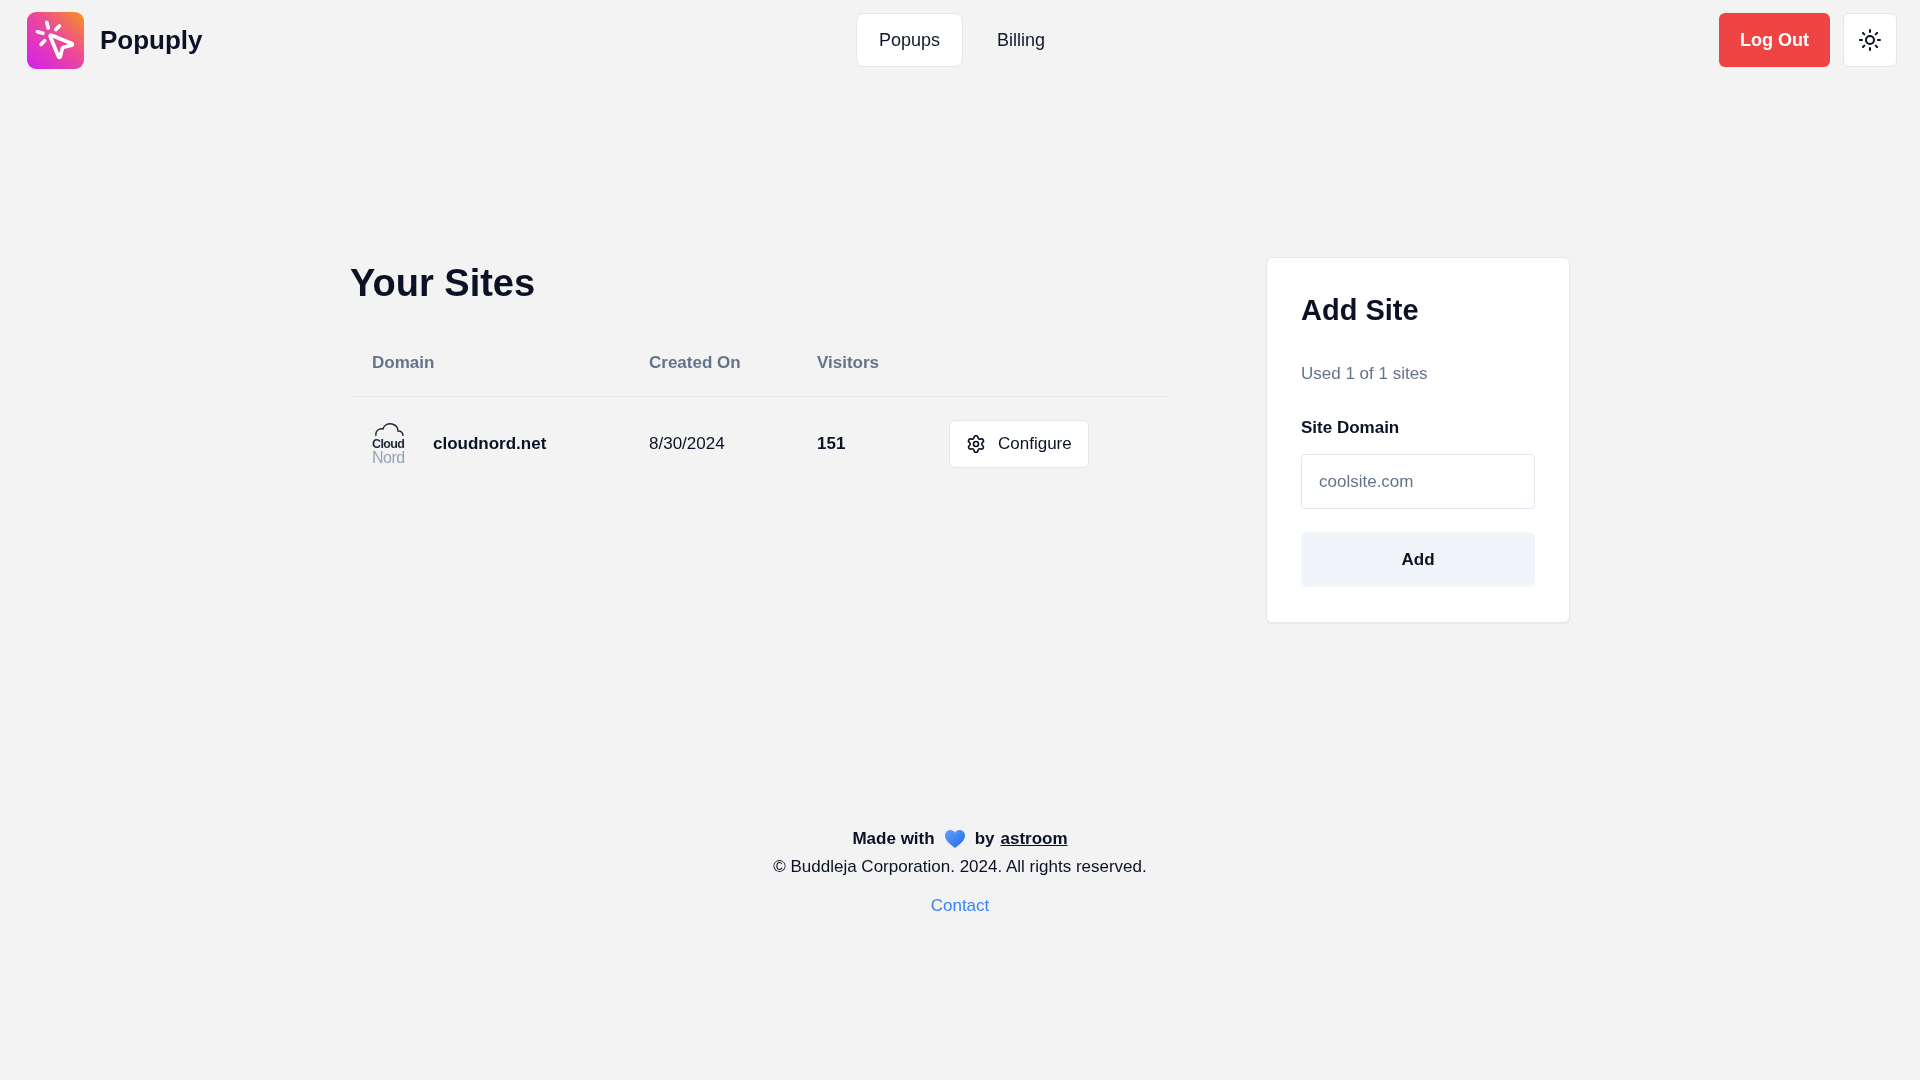  I want to click on brand-name: Popuply, so click(151, 40).